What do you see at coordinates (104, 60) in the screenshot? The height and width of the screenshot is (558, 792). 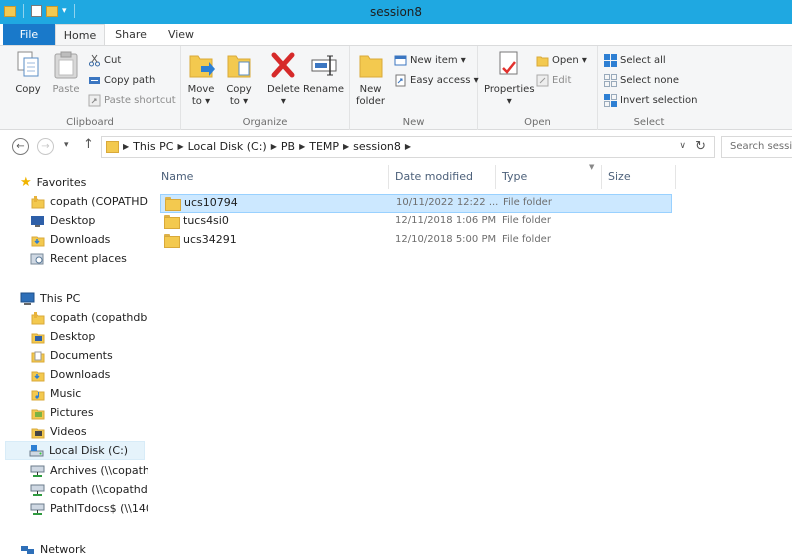 I see `cut-button: Cut` at bounding box center [104, 60].